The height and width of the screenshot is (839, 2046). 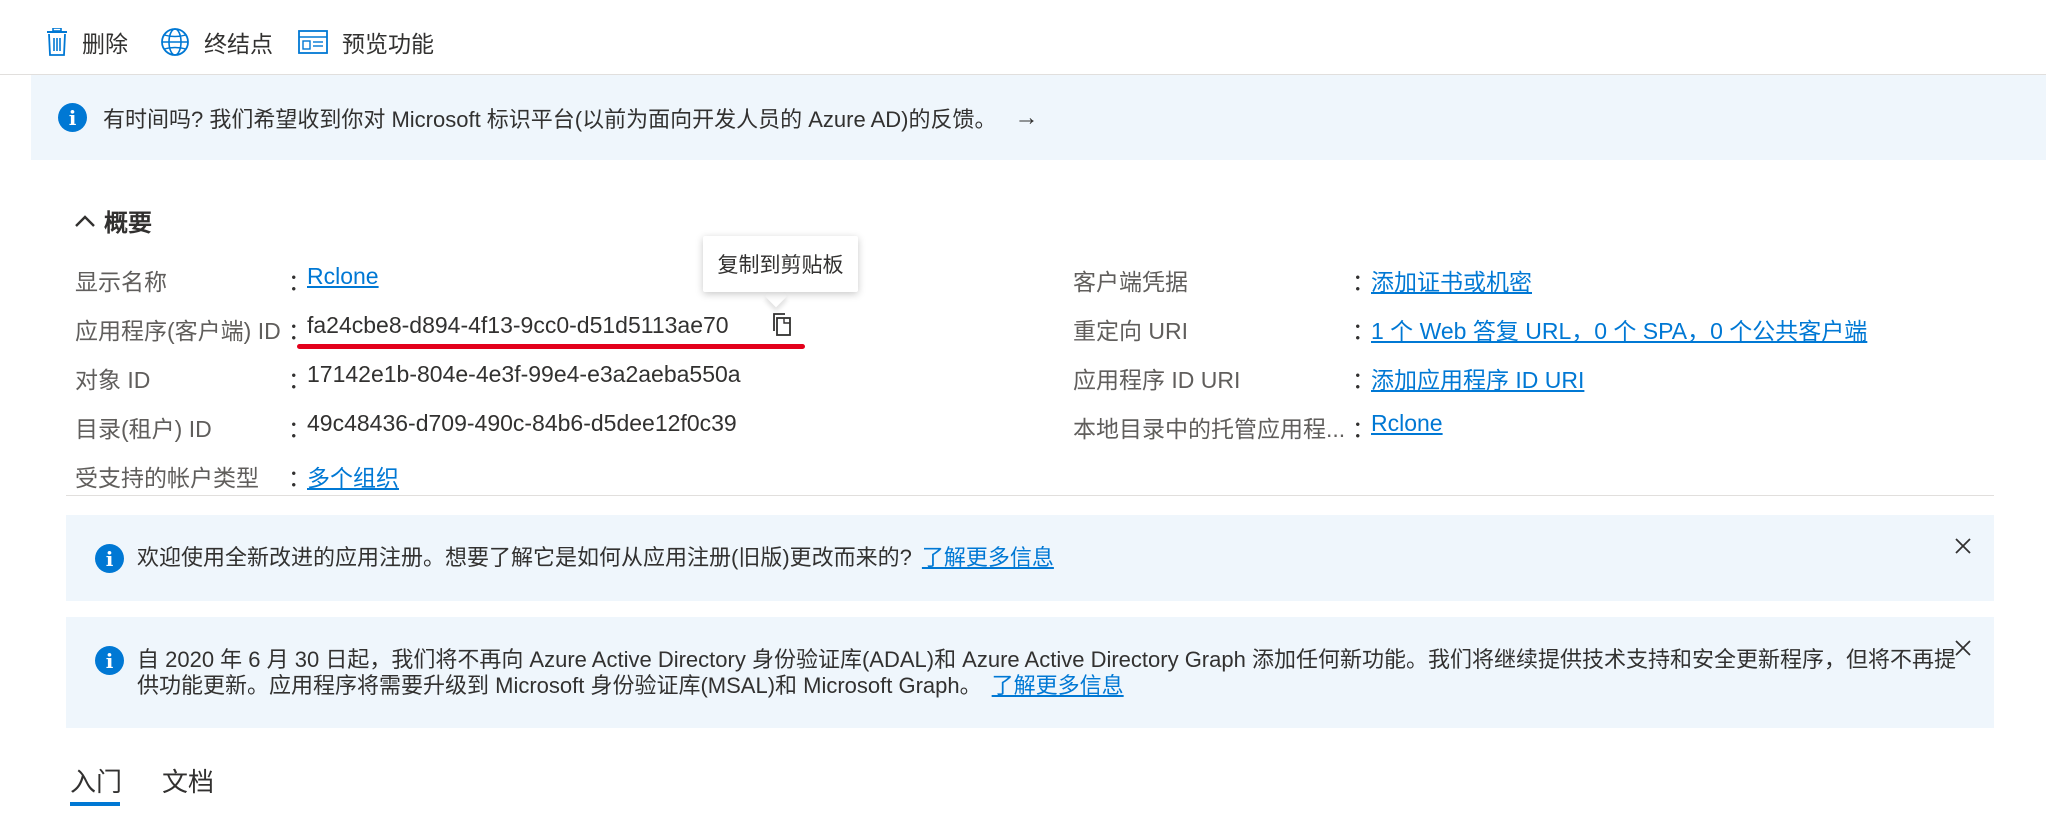 I want to click on overview-title: 概要, so click(x=128, y=223).